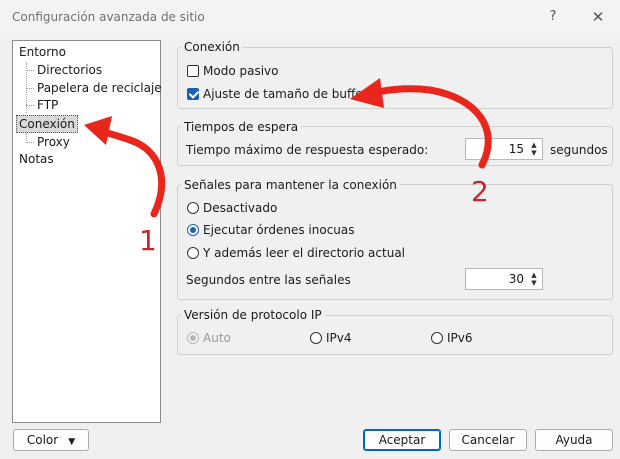 This screenshot has height=459, width=620. I want to click on annotation-number-1: 1, so click(148, 240).